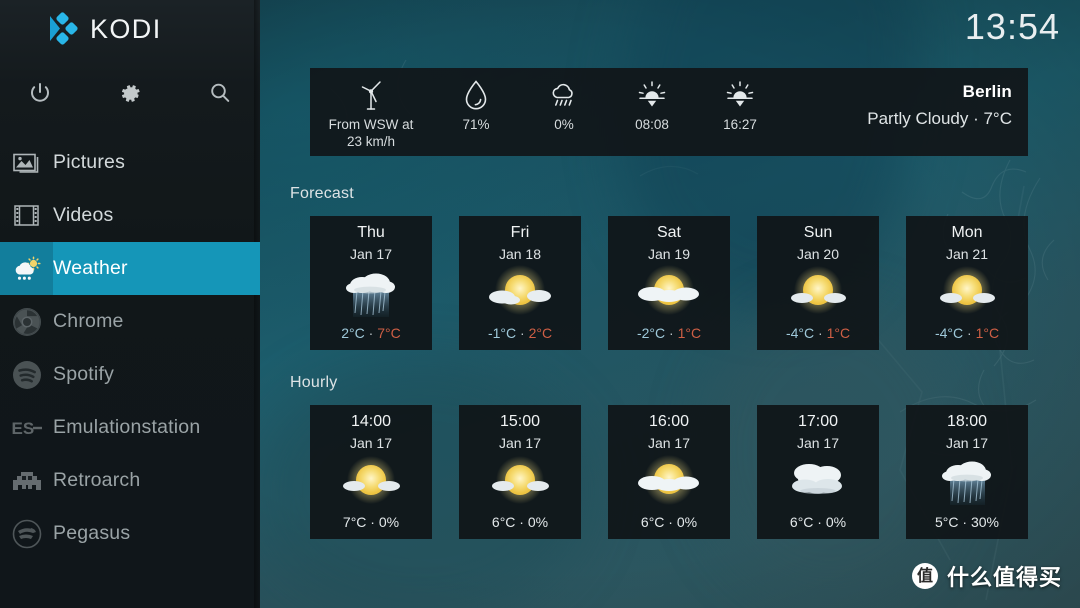 The width and height of the screenshot is (1080, 608). What do you see at coordinates (740, 95) in the screenshot?
I see `sunset-icon` at bounding box center [740, 95].